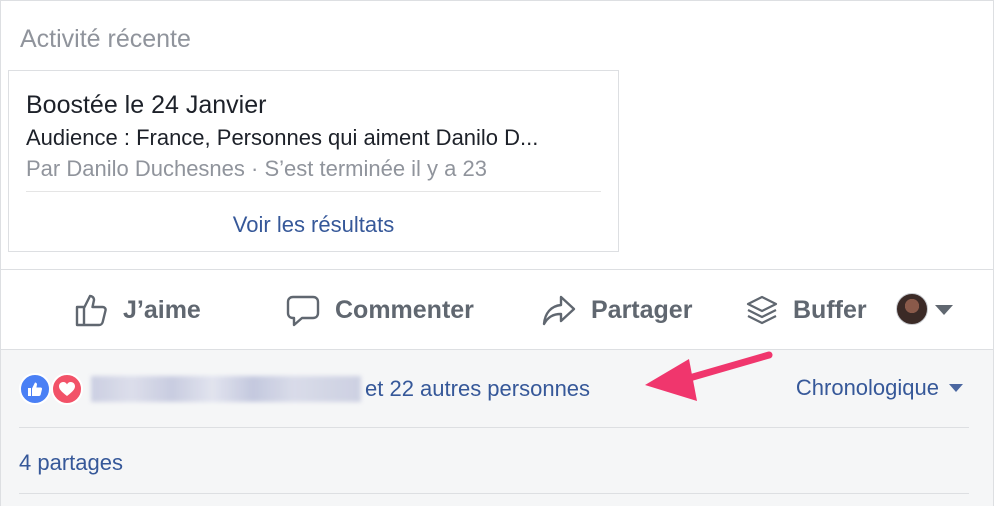  What do you see at coordinates (91, 310) in the screenshot?
I see `thumbs-up-icon` at bounding box center [91, 310].